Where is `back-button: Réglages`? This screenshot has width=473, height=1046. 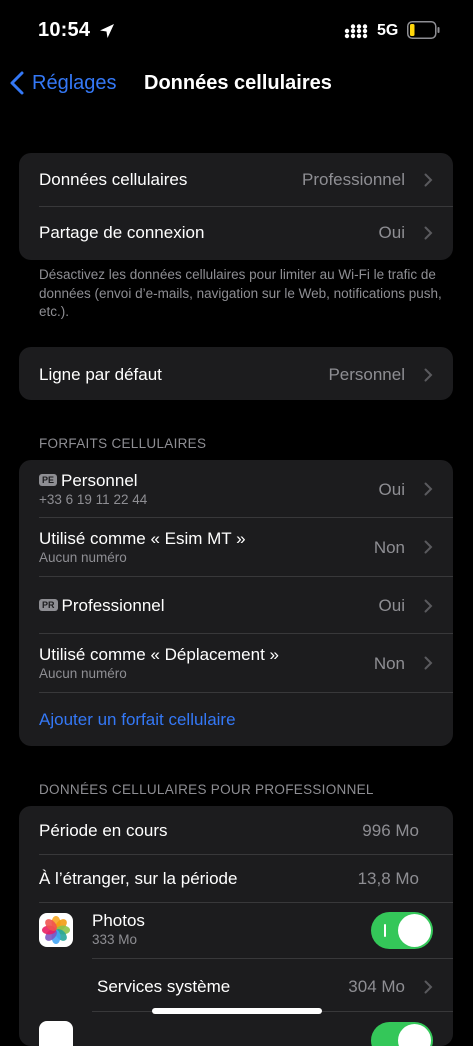 back-button: Réglages is located at coordinates (62, 83).